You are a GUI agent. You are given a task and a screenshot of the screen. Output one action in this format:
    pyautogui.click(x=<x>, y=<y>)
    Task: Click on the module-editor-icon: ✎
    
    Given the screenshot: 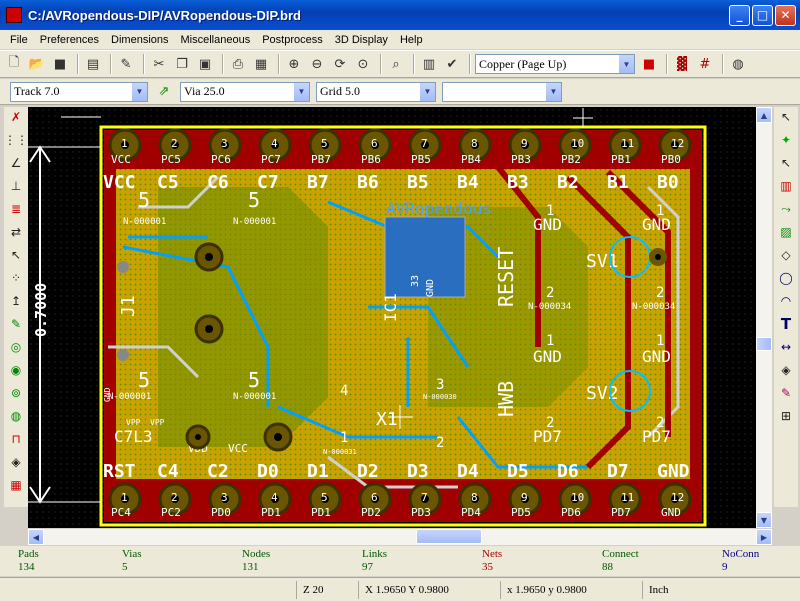 What is the action you would take?
    pyautogui.click(x=126, y=64)
    